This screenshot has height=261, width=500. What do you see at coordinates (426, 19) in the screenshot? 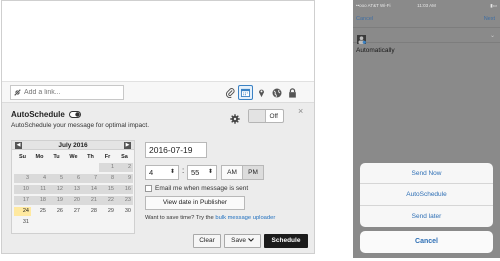
I see `navigation-bar: Cancel Next` at bounding box center [426, 19].